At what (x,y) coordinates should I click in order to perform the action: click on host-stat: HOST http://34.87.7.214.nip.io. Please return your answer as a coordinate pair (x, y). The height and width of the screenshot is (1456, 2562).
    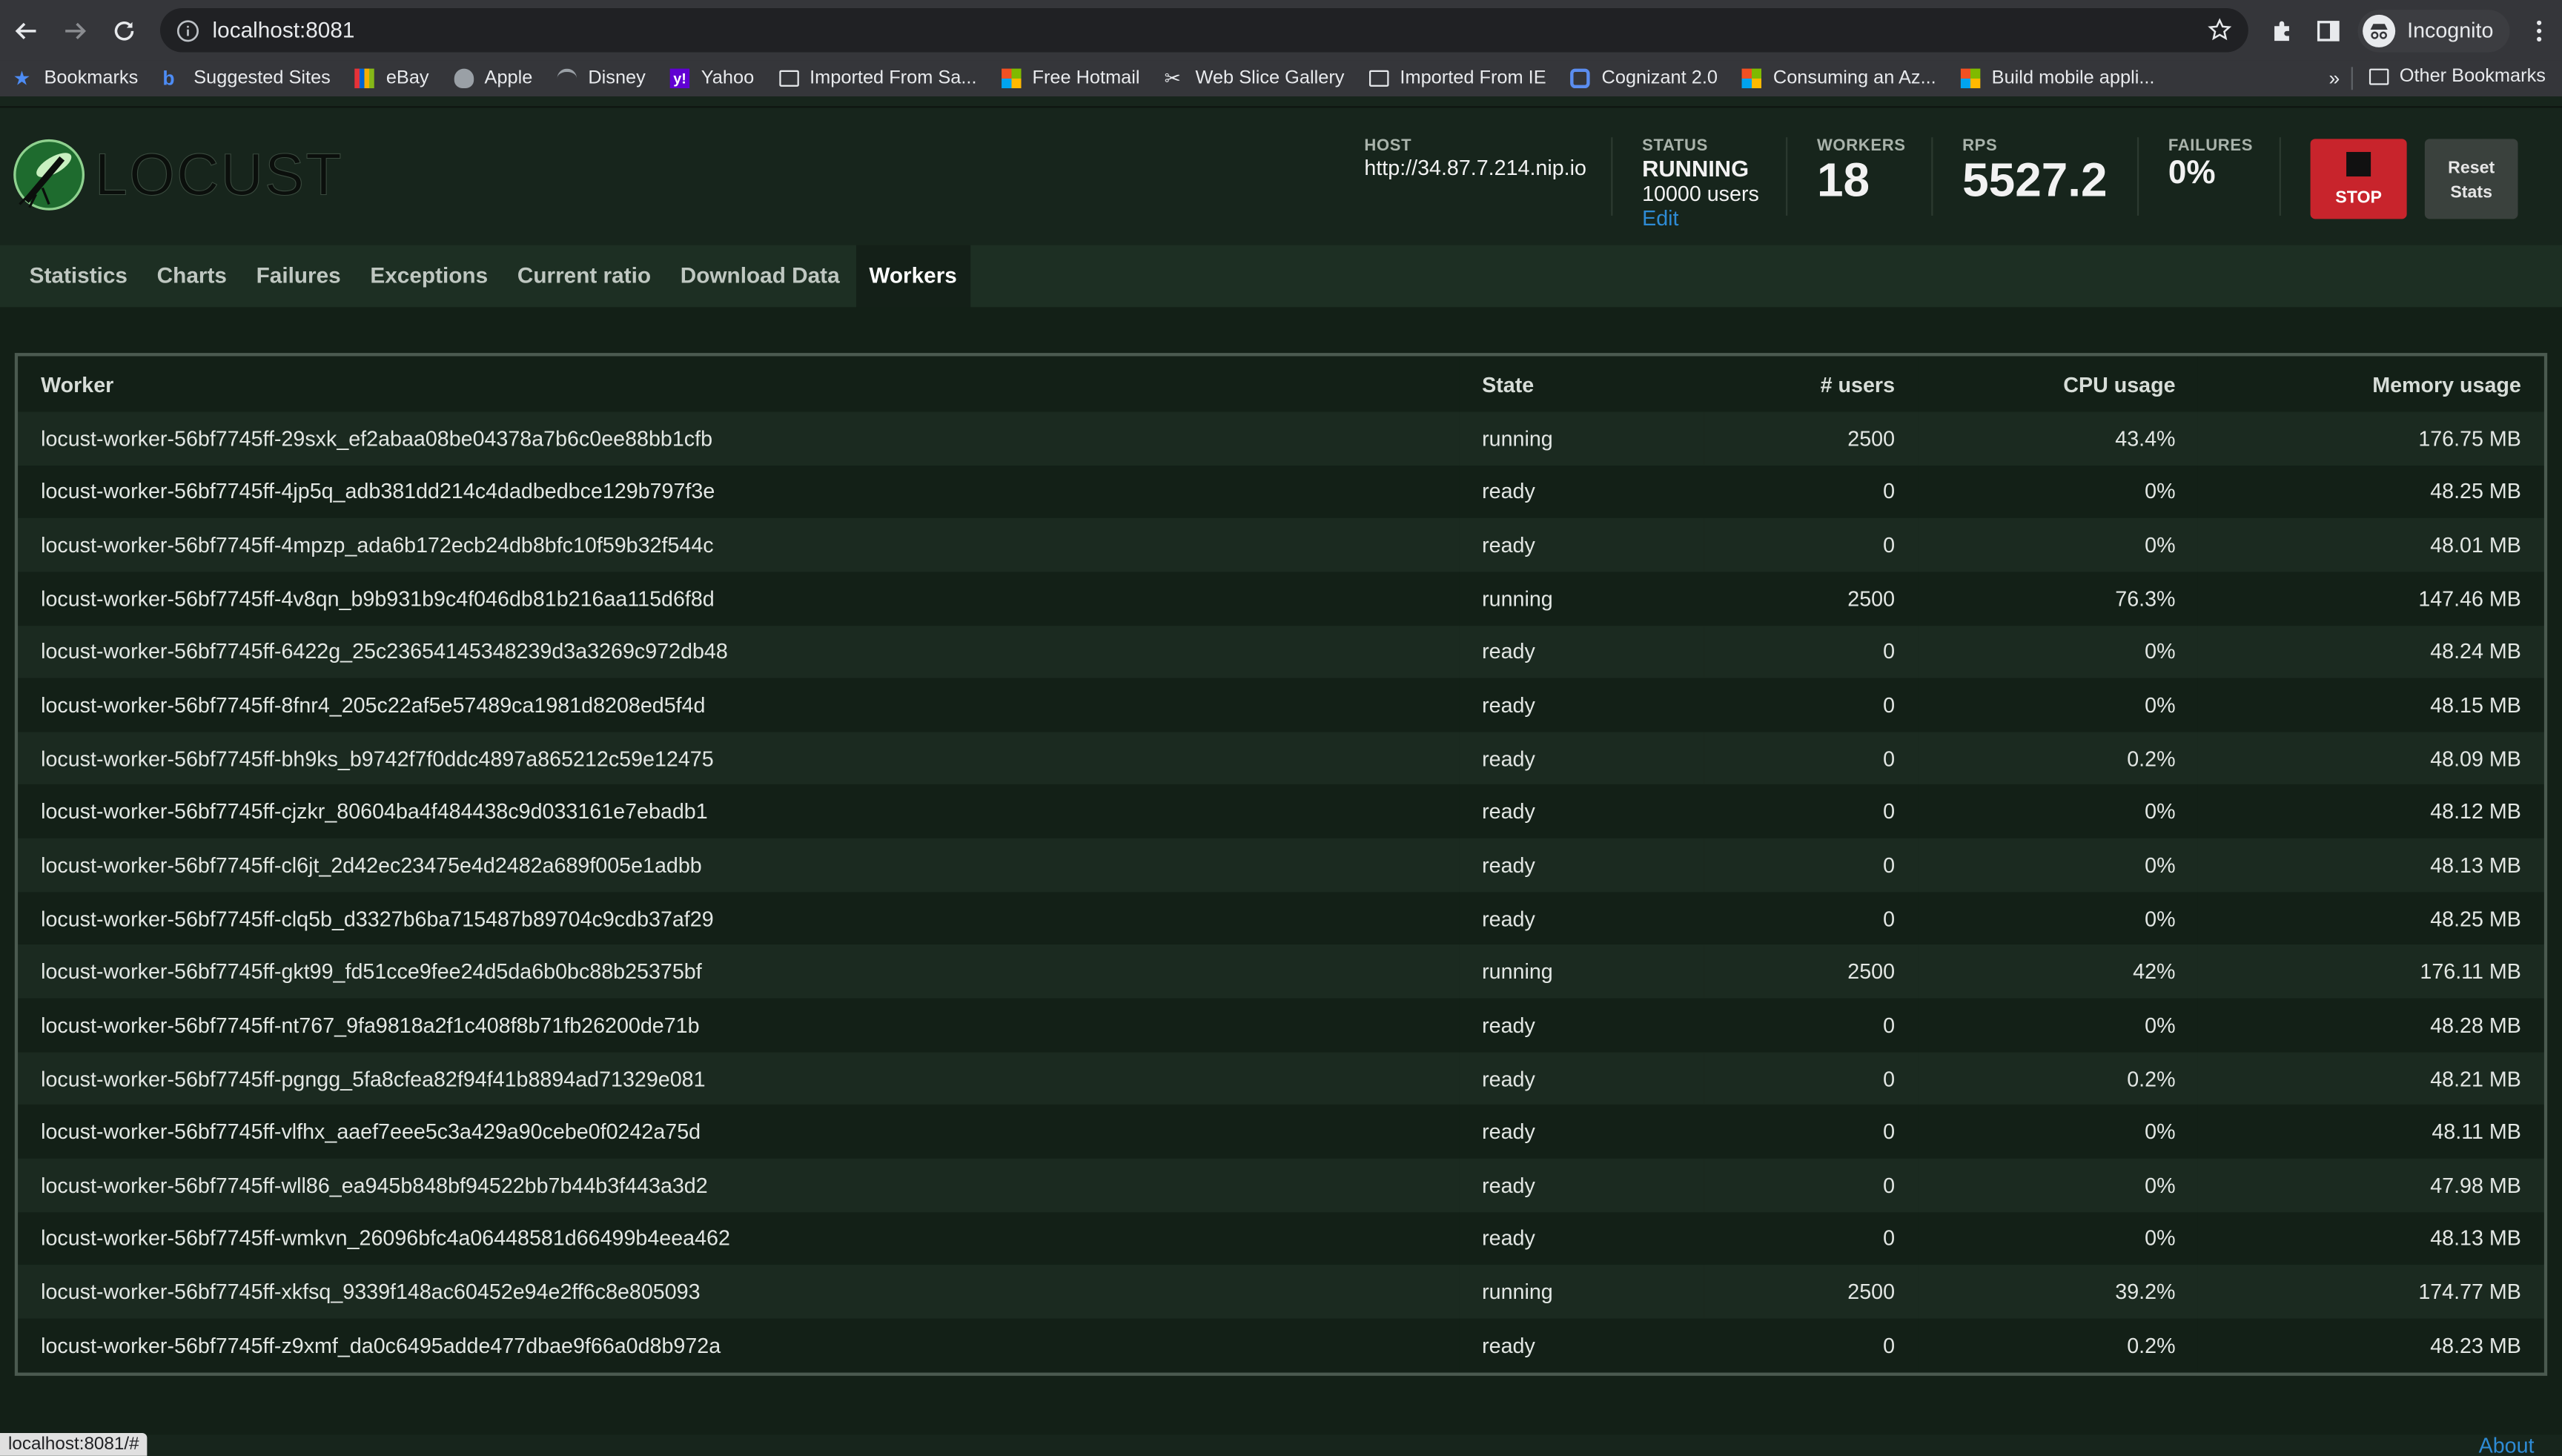
    Looking at the image, I should click on (1475, 158).